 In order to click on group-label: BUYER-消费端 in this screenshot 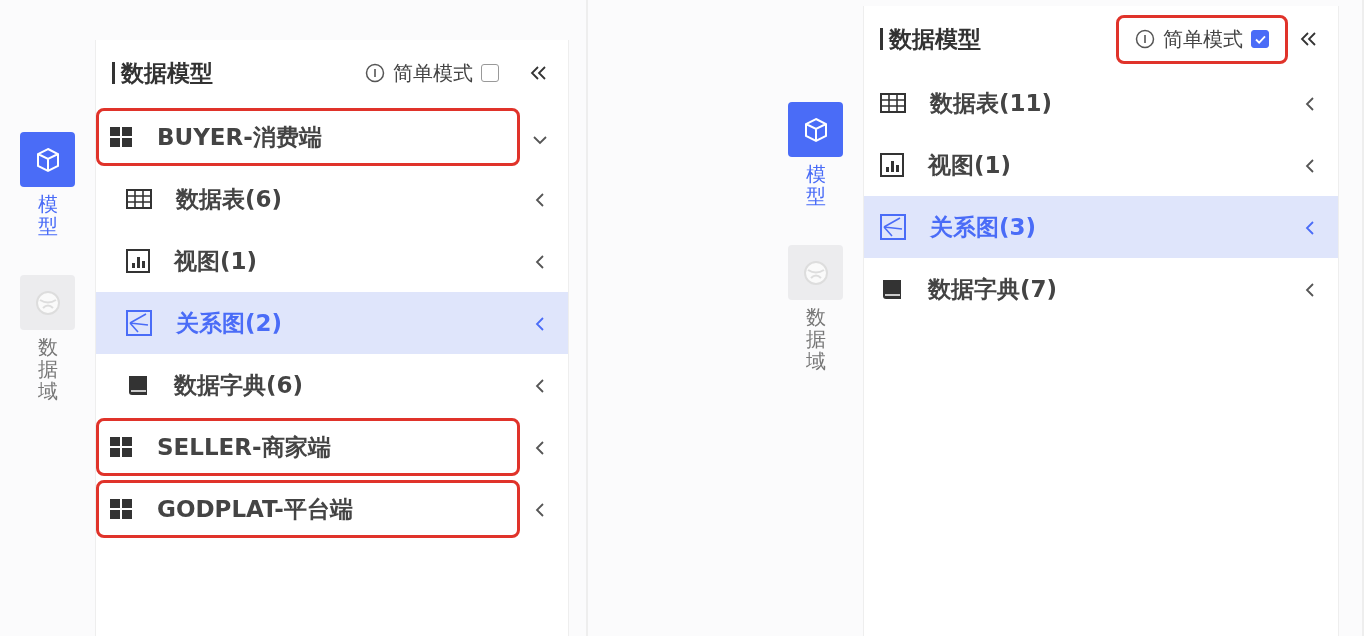, I will do `click(239, 137)`.